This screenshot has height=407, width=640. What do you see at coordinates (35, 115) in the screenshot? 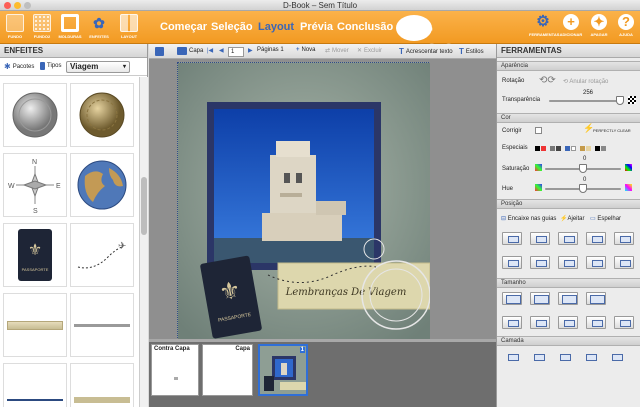
I see `thumb-silver-coin` at bounding box center [35, 115].